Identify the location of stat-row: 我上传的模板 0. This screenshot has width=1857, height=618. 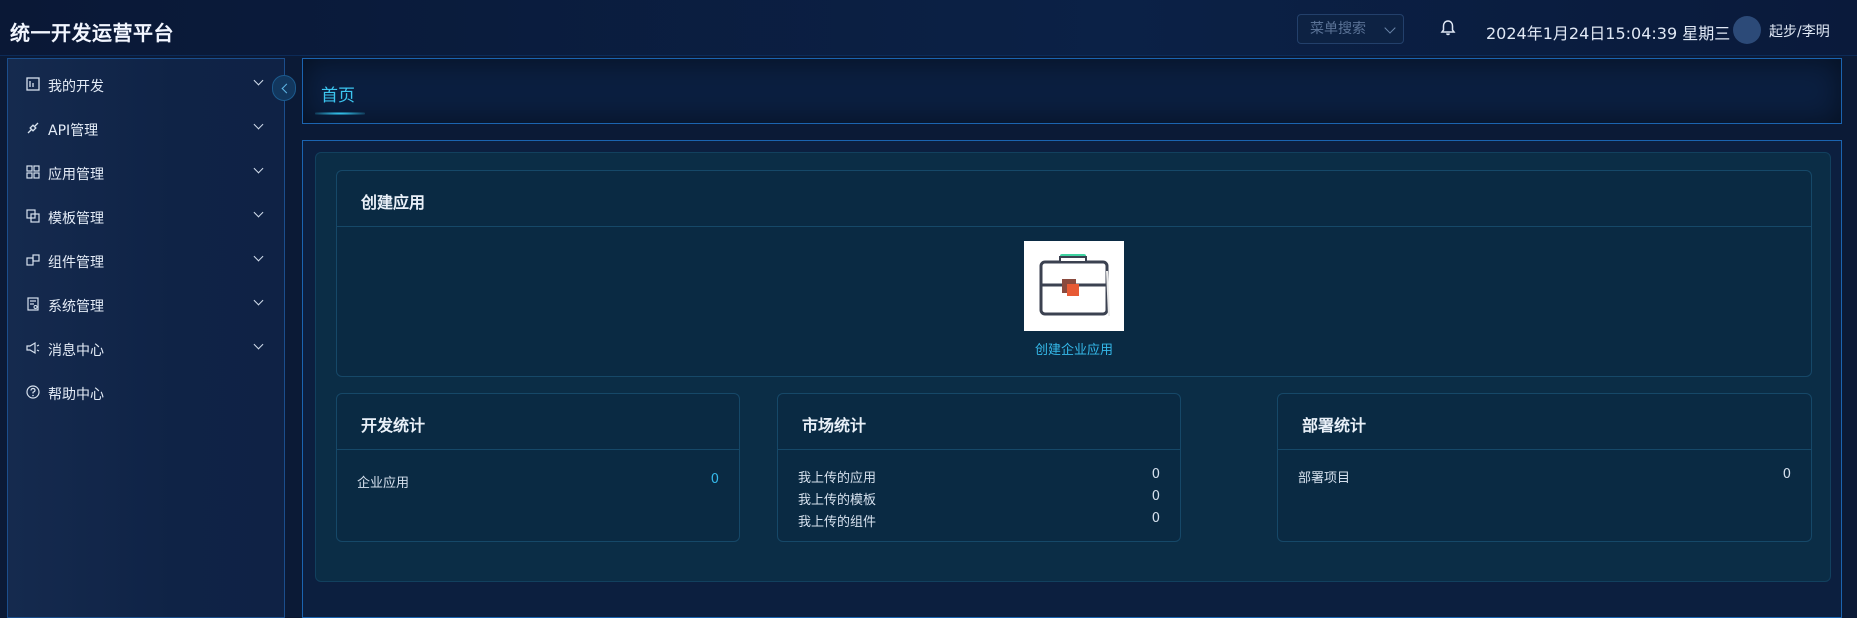
(979, 499).